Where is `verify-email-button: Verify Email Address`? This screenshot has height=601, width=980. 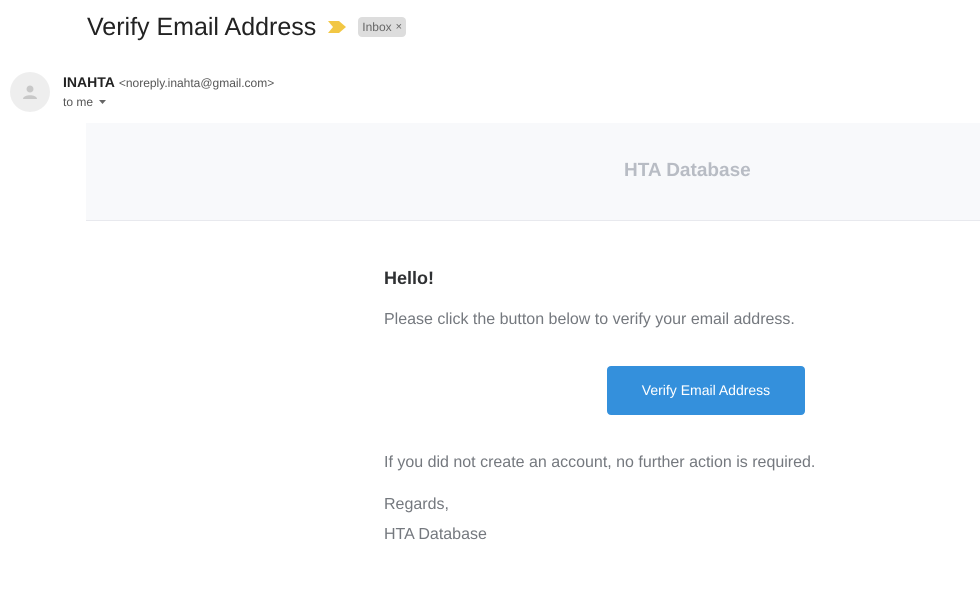
verify-email-button: Verify Email Address is located at coordinates (706, 390).